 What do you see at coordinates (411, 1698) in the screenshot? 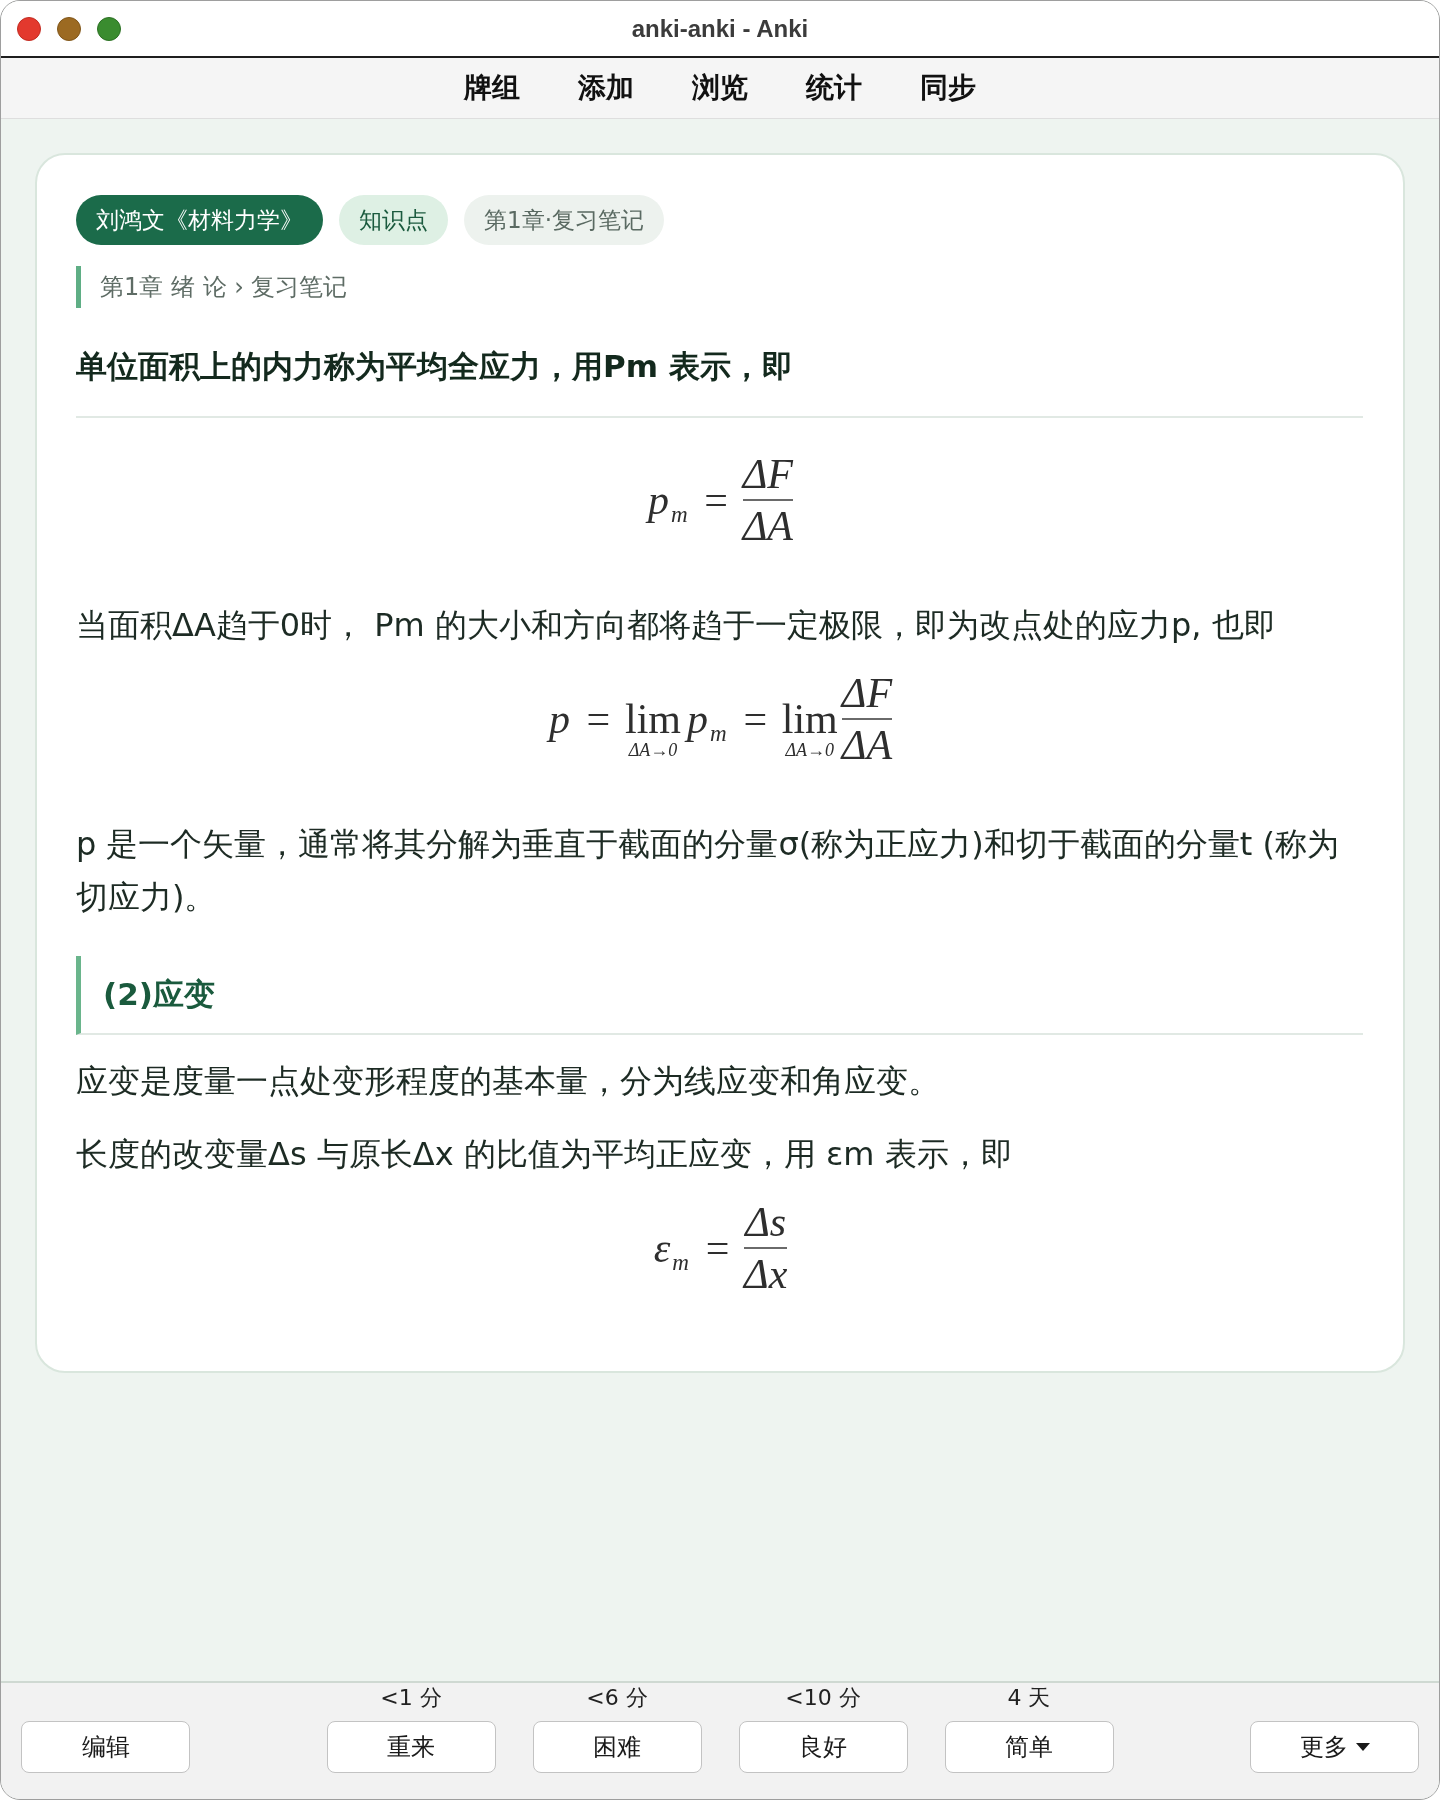
I see `interval-label: <1 分` at bounding box center [411, 1698].